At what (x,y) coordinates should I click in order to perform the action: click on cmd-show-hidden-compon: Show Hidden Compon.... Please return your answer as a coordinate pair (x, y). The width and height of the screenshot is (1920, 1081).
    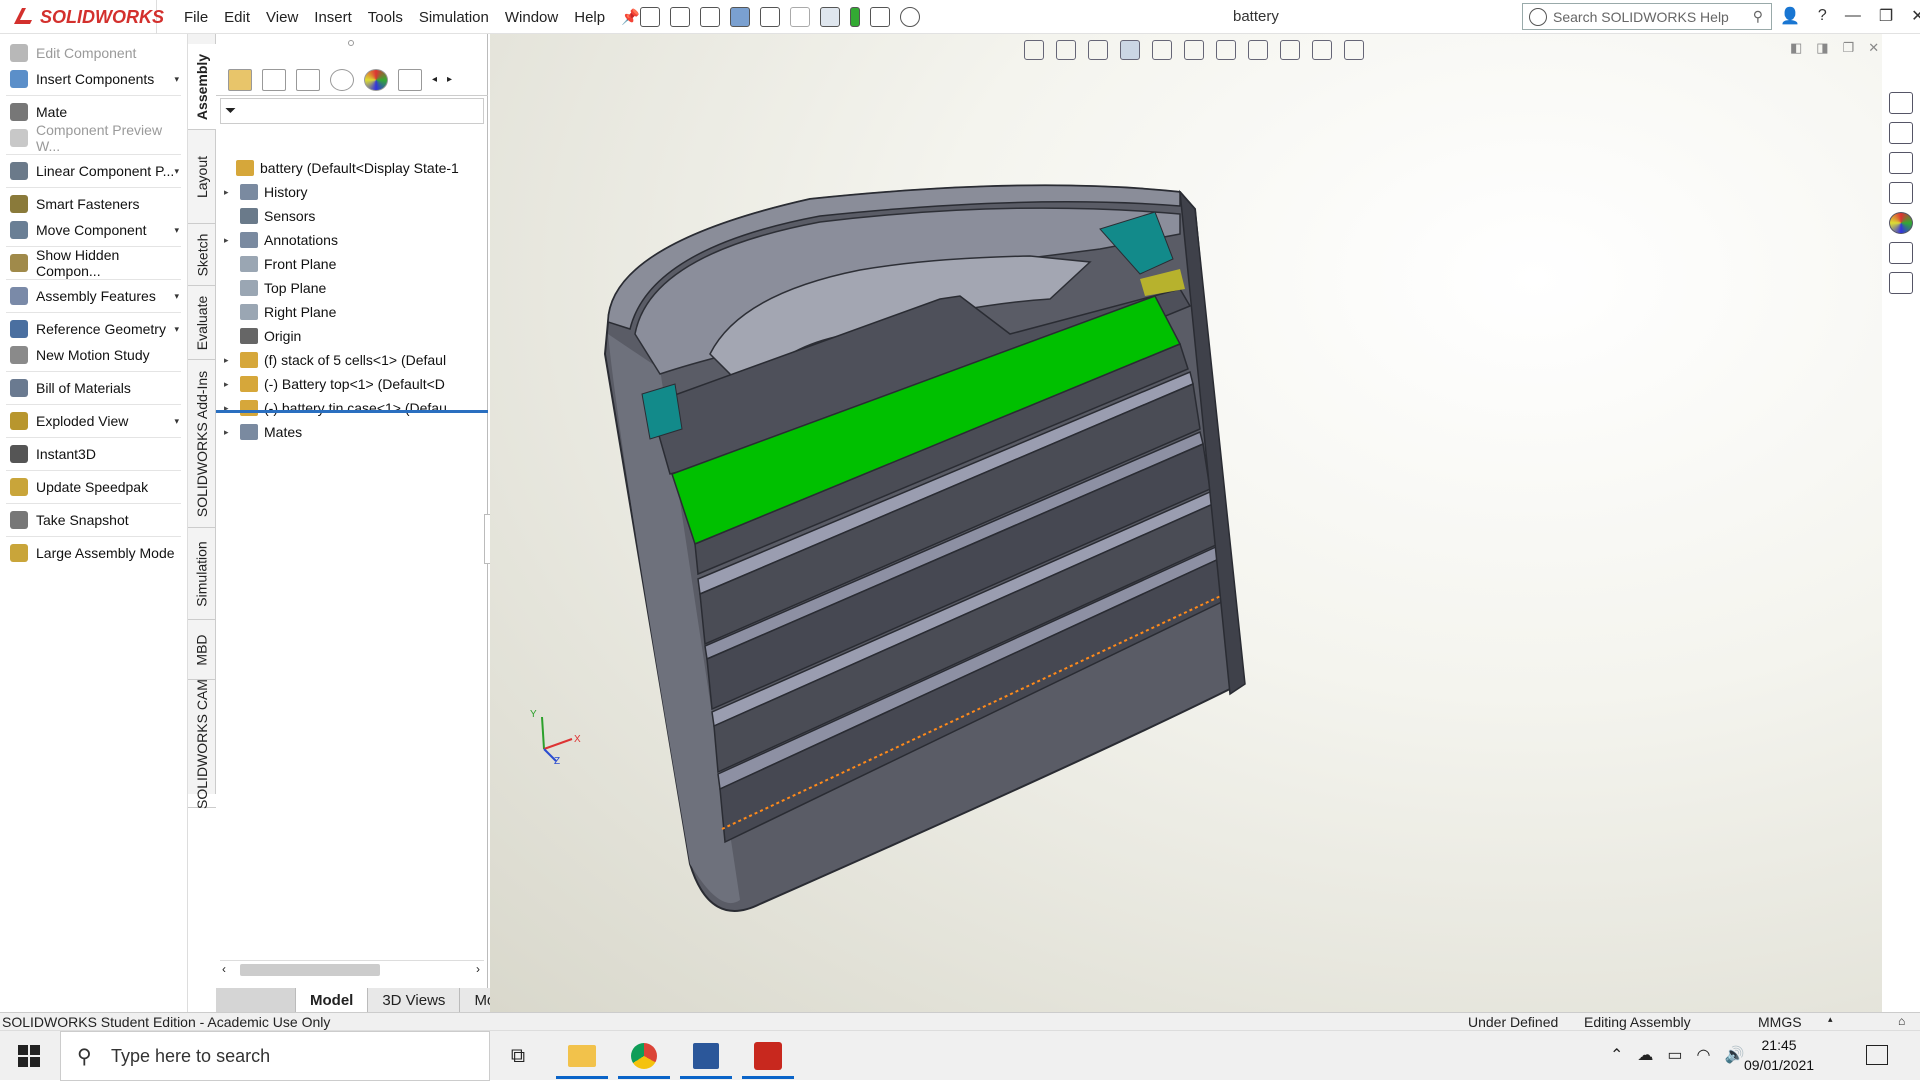
    Looking at the image, I should click on (93, 263).